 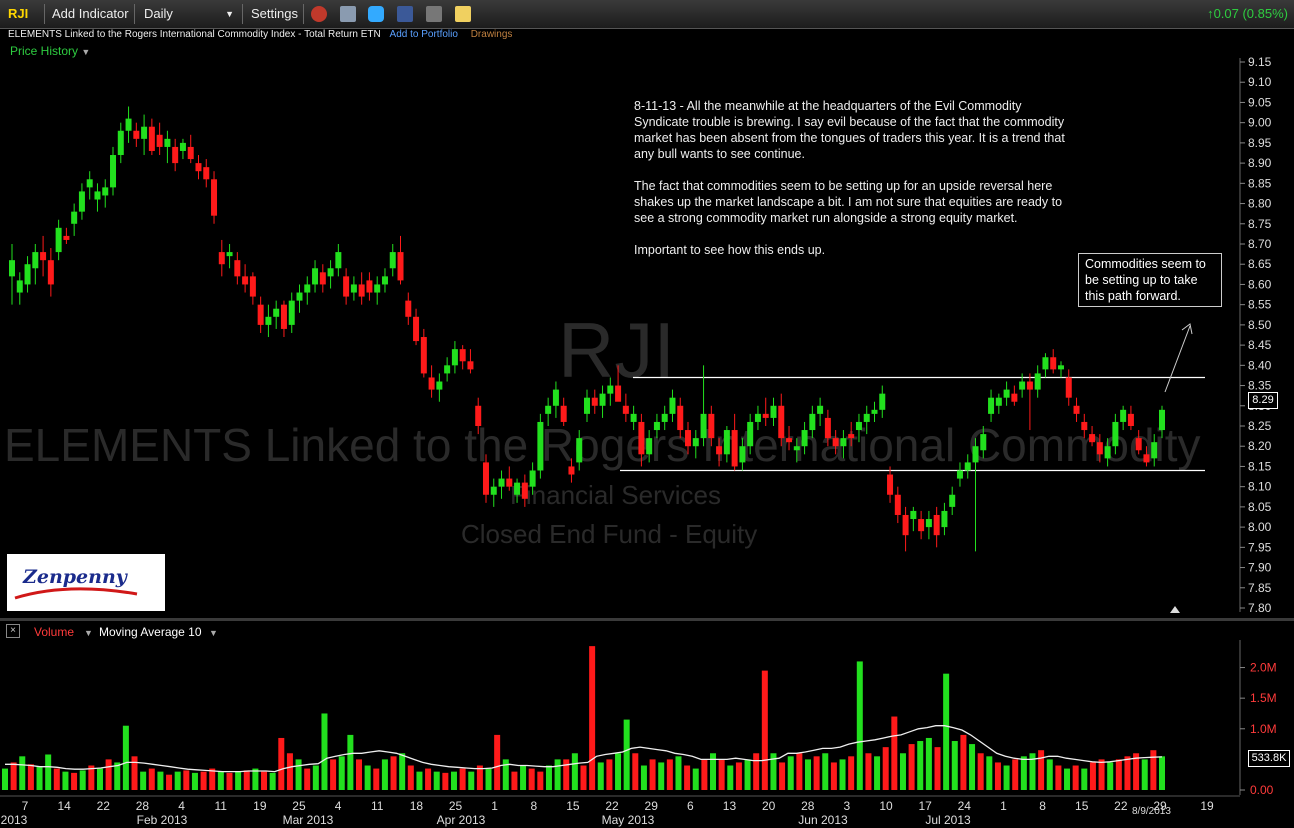 What do you see at coordinates (1260, 345) in the screenshot?
I see `price-tick-label: 8.45` at bounding box center [1260, 345].